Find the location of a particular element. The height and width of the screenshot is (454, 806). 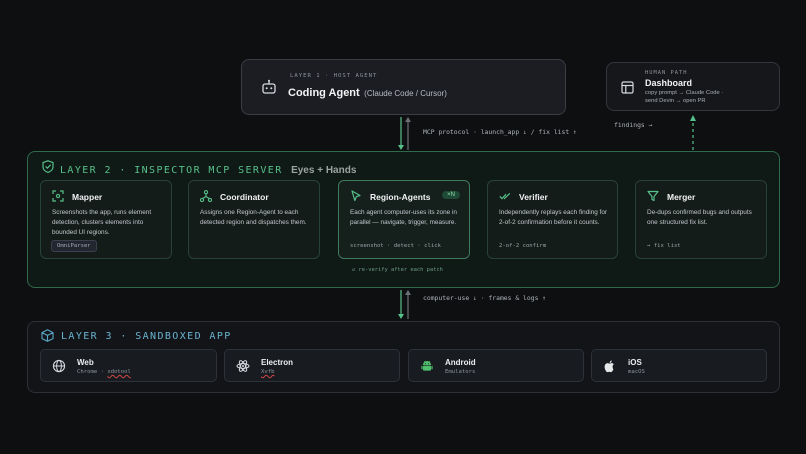

layer1-heading: Coding Agent (Claude Code / Cursor) is located at coordinates (367, 92).